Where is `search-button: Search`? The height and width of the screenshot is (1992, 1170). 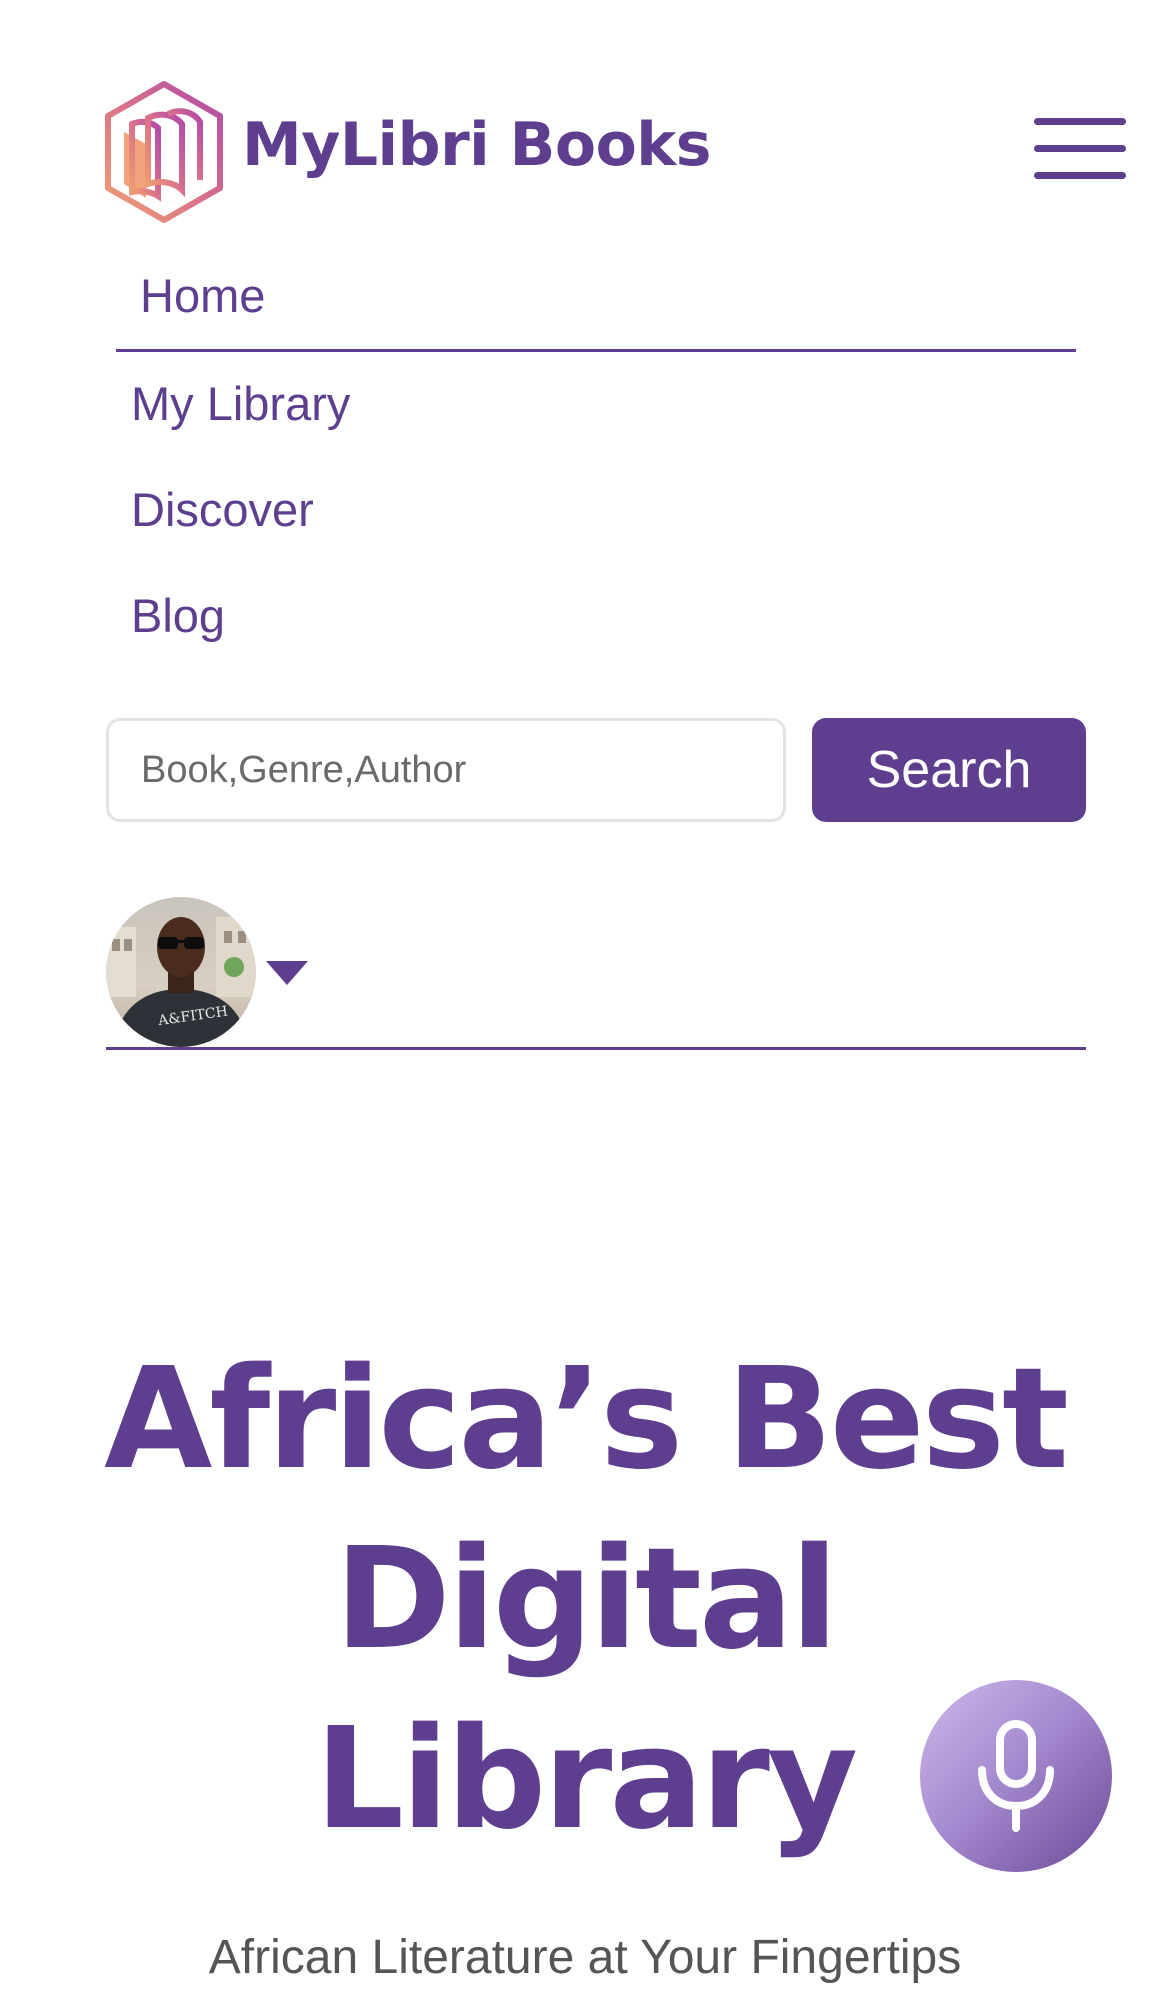
search-button: Search is located at coordinates (949, 770).